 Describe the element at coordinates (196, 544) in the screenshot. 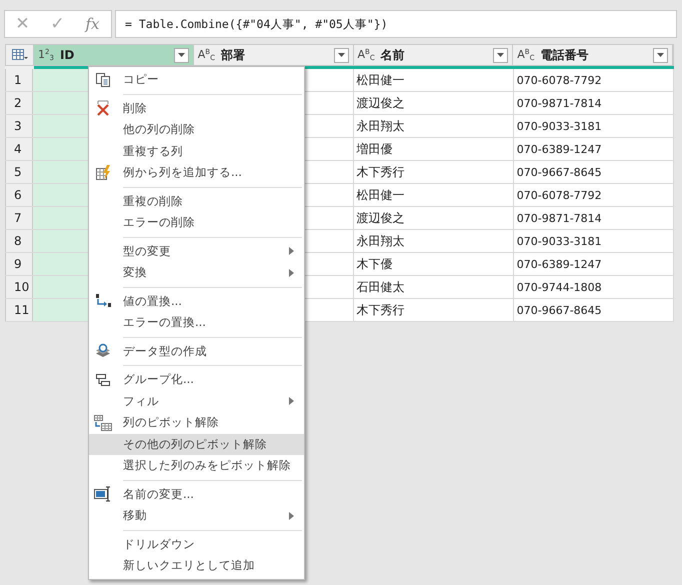

I see `menu-item: ドリルダウン` at that location.